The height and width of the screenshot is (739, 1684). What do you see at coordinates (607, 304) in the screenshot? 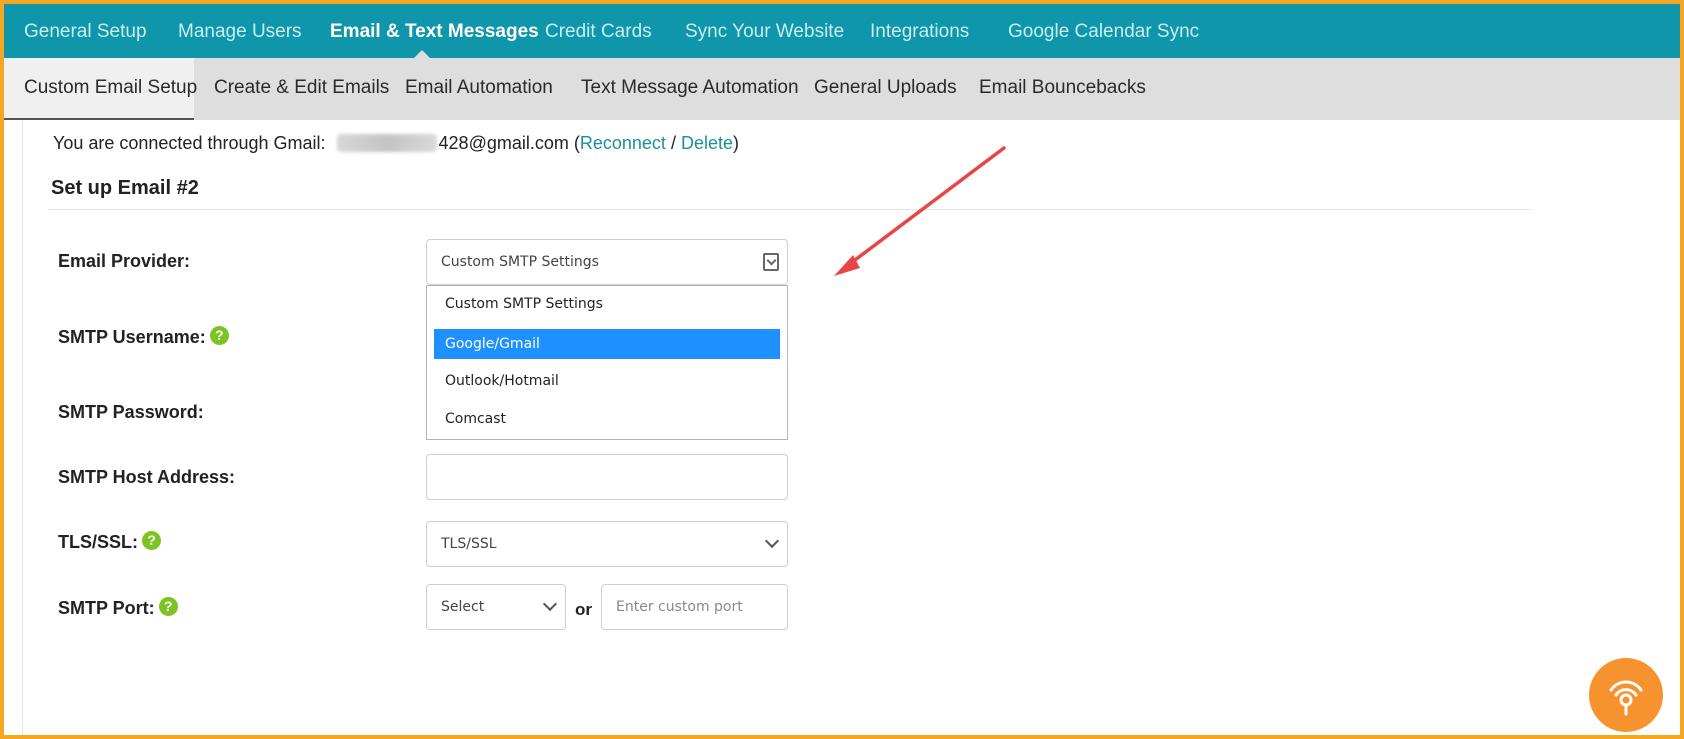
I see `option-custom-smtp: Custom SMTP Settings` at bounding box center [607, 304].